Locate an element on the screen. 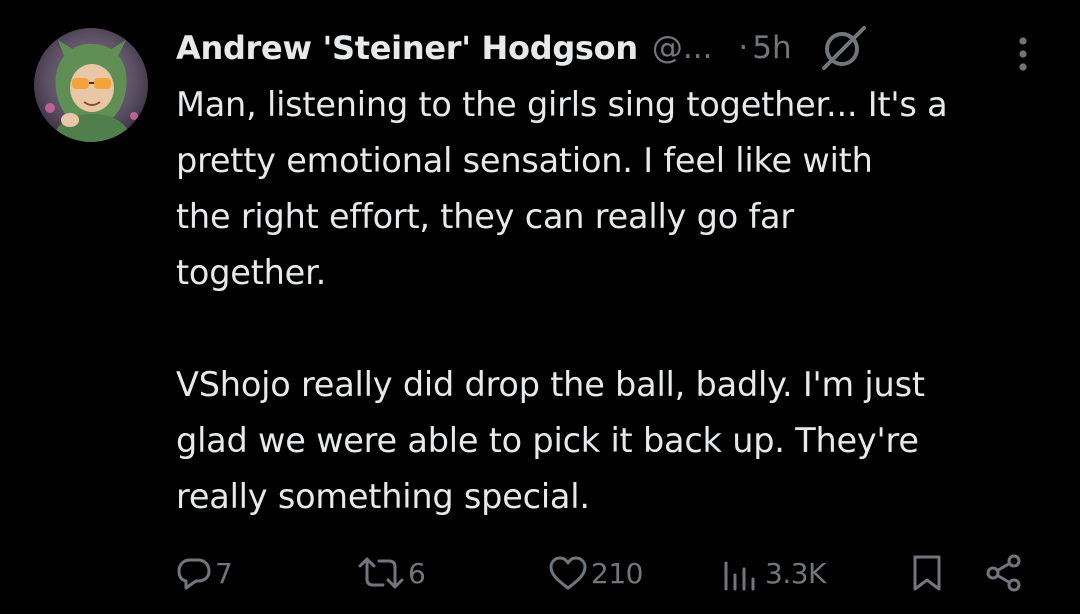  tweet-header: Andrew 'Steiner' Hodgson @... · 5h is located at coordinates (616, 48).